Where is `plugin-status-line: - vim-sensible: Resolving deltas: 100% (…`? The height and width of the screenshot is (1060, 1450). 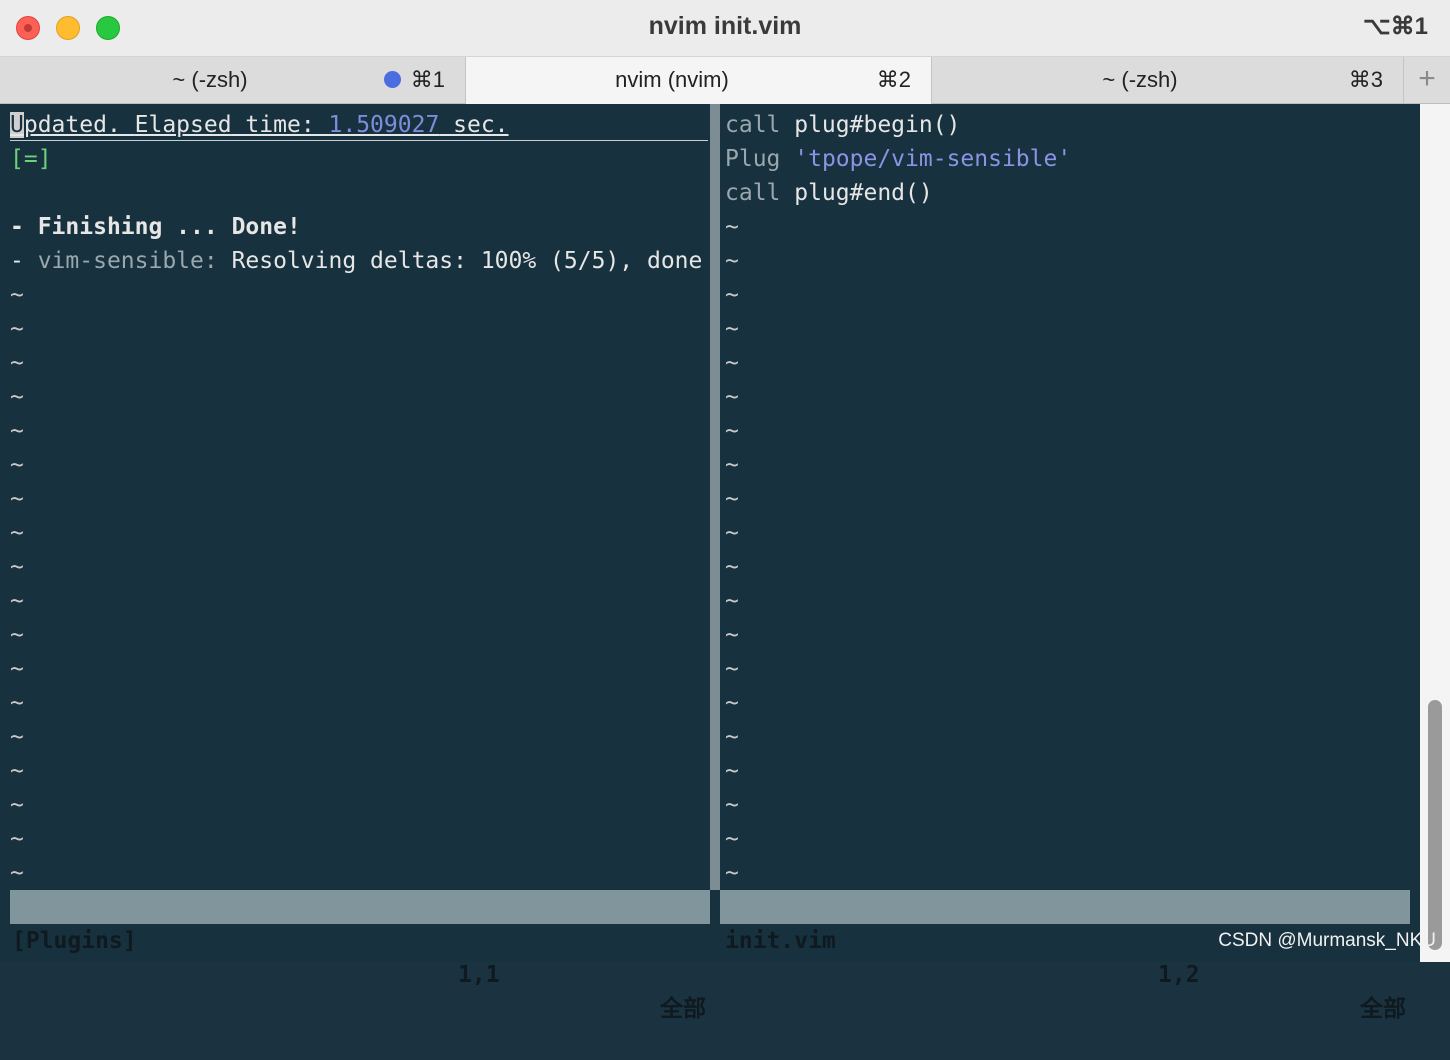 plugin-status-line: - vim-sensible: Resolving deltas: 100% (… is located at coordinates (356, 261).